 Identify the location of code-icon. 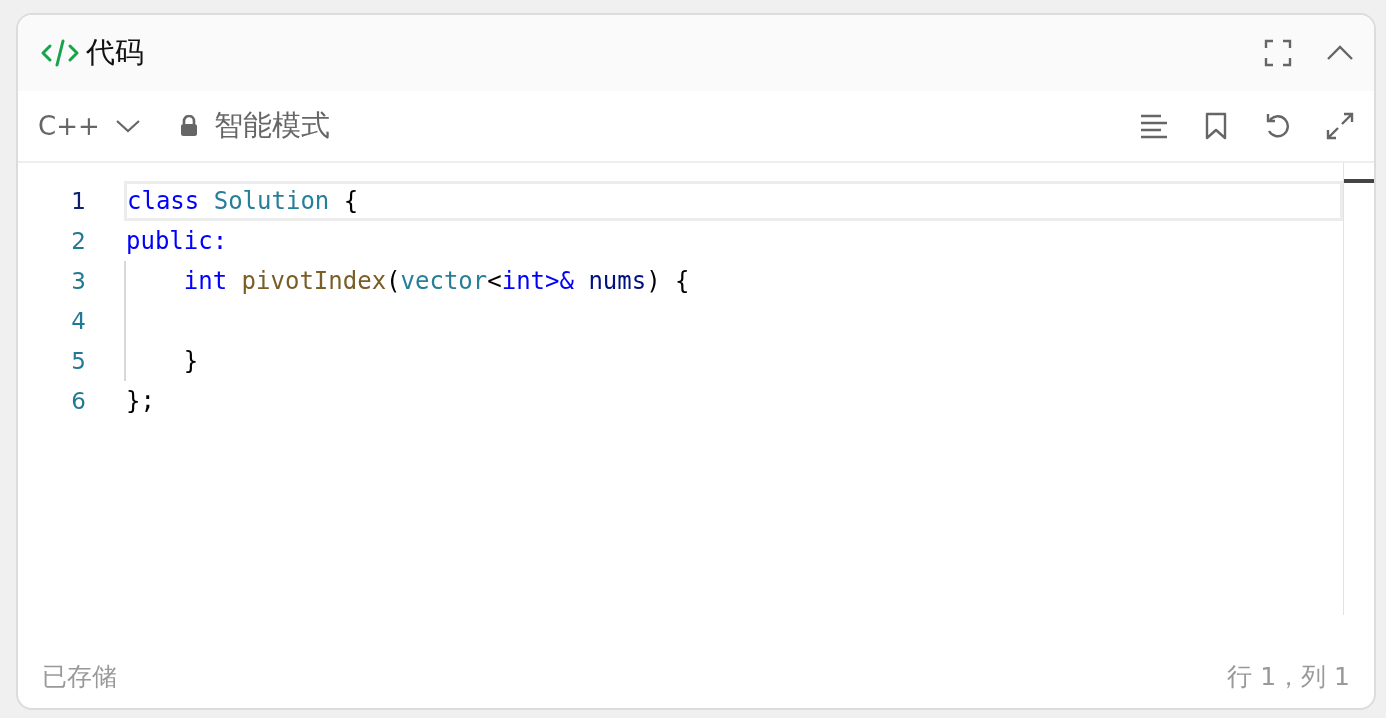
(60, 53).